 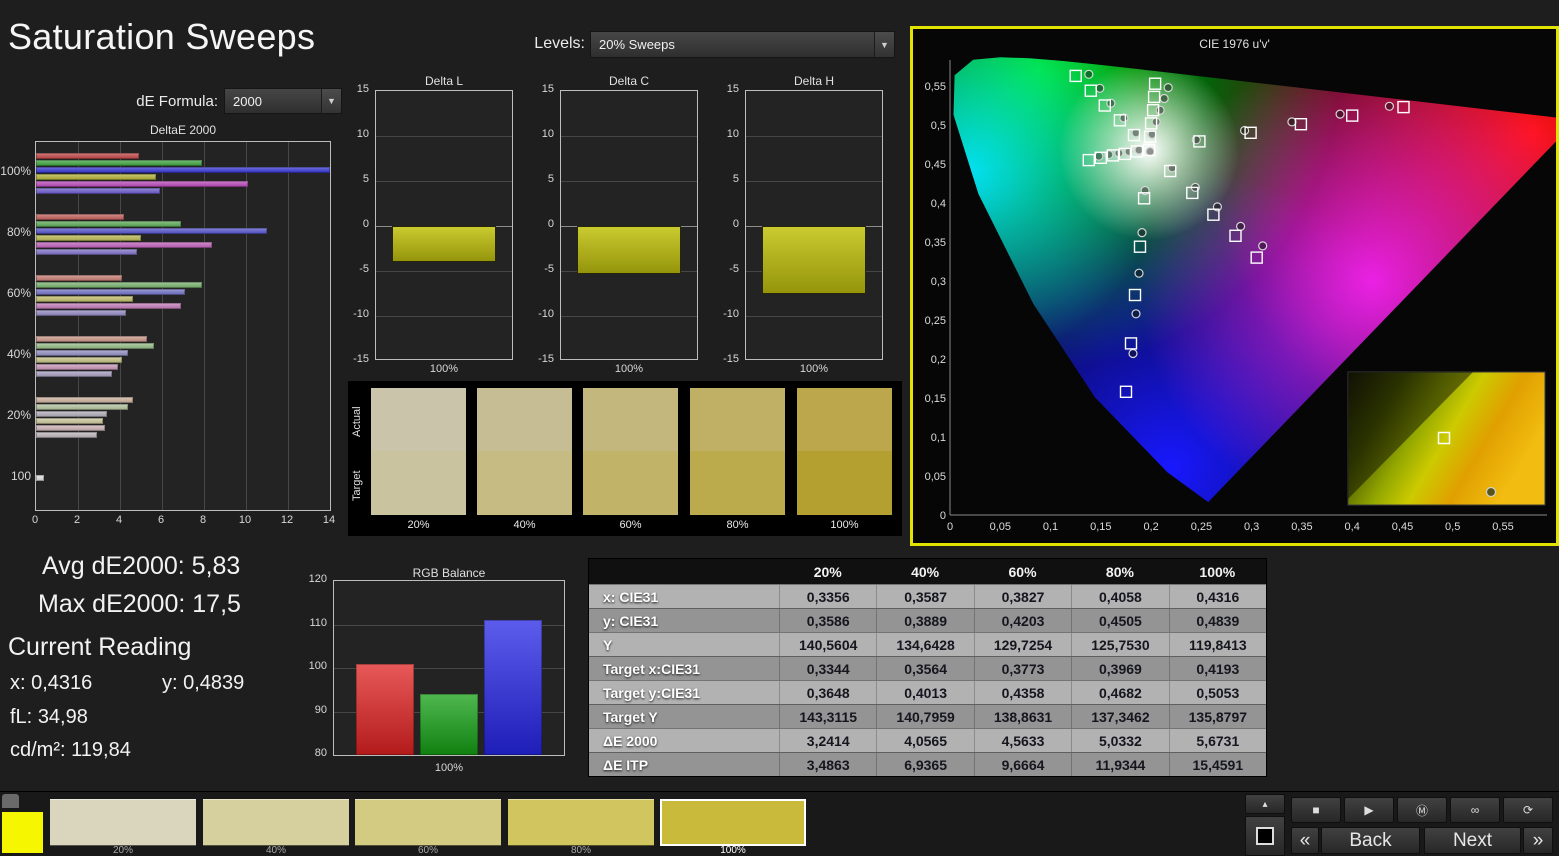 What do you see at coordinates (1305, 840) in the screenshot?
I see `back-chevron-icon: «` at bounding box center [1305, 840].